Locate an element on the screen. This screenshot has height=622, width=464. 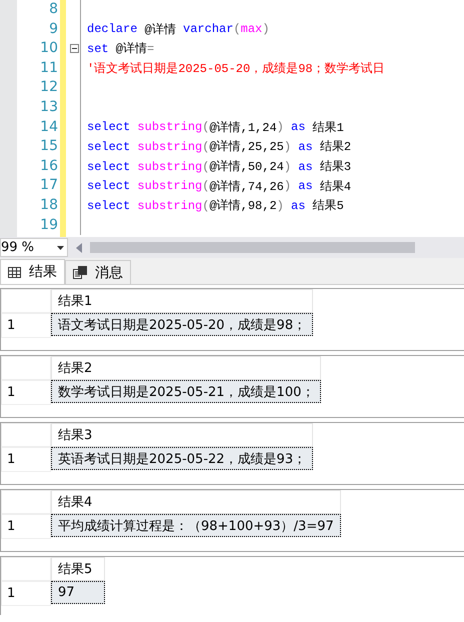
scroll-left-icon is located at coordinates (79, 247).